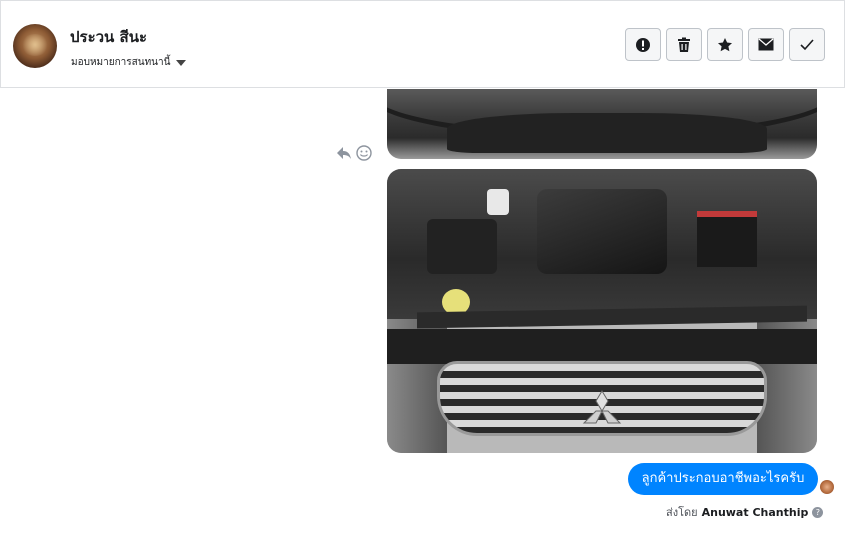 The image size is (847, 547). I want to click on check-icon, so click(807, 44).